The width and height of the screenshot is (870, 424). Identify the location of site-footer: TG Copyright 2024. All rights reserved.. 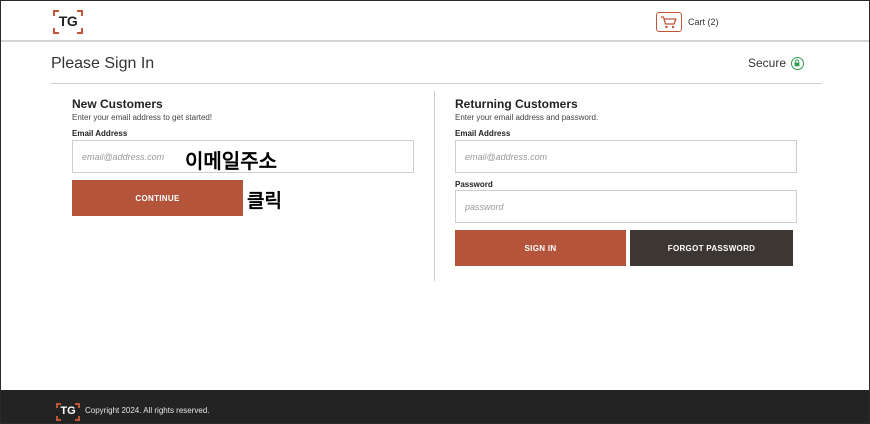
(435, 406).